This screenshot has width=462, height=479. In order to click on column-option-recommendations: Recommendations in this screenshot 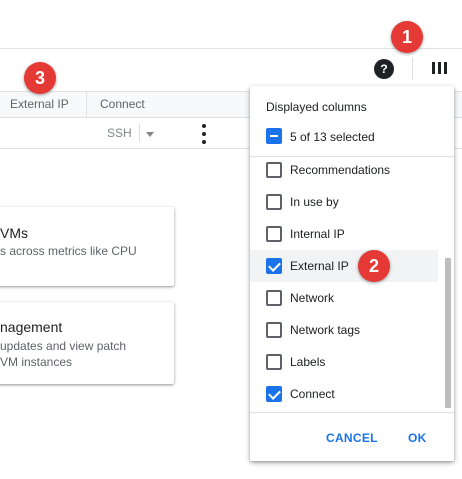, I will do `click(344, 170)`.